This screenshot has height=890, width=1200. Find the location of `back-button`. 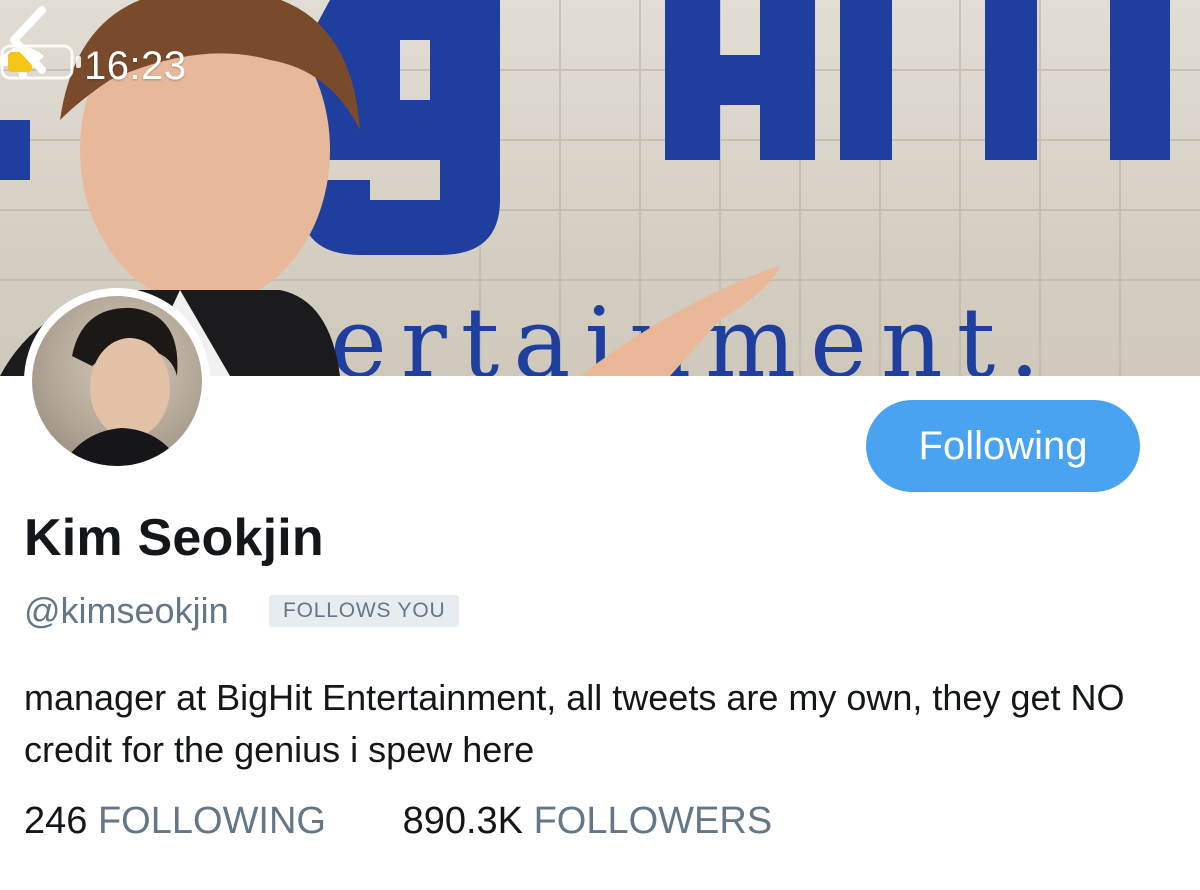

back-button is located at coordinates (30, 40).